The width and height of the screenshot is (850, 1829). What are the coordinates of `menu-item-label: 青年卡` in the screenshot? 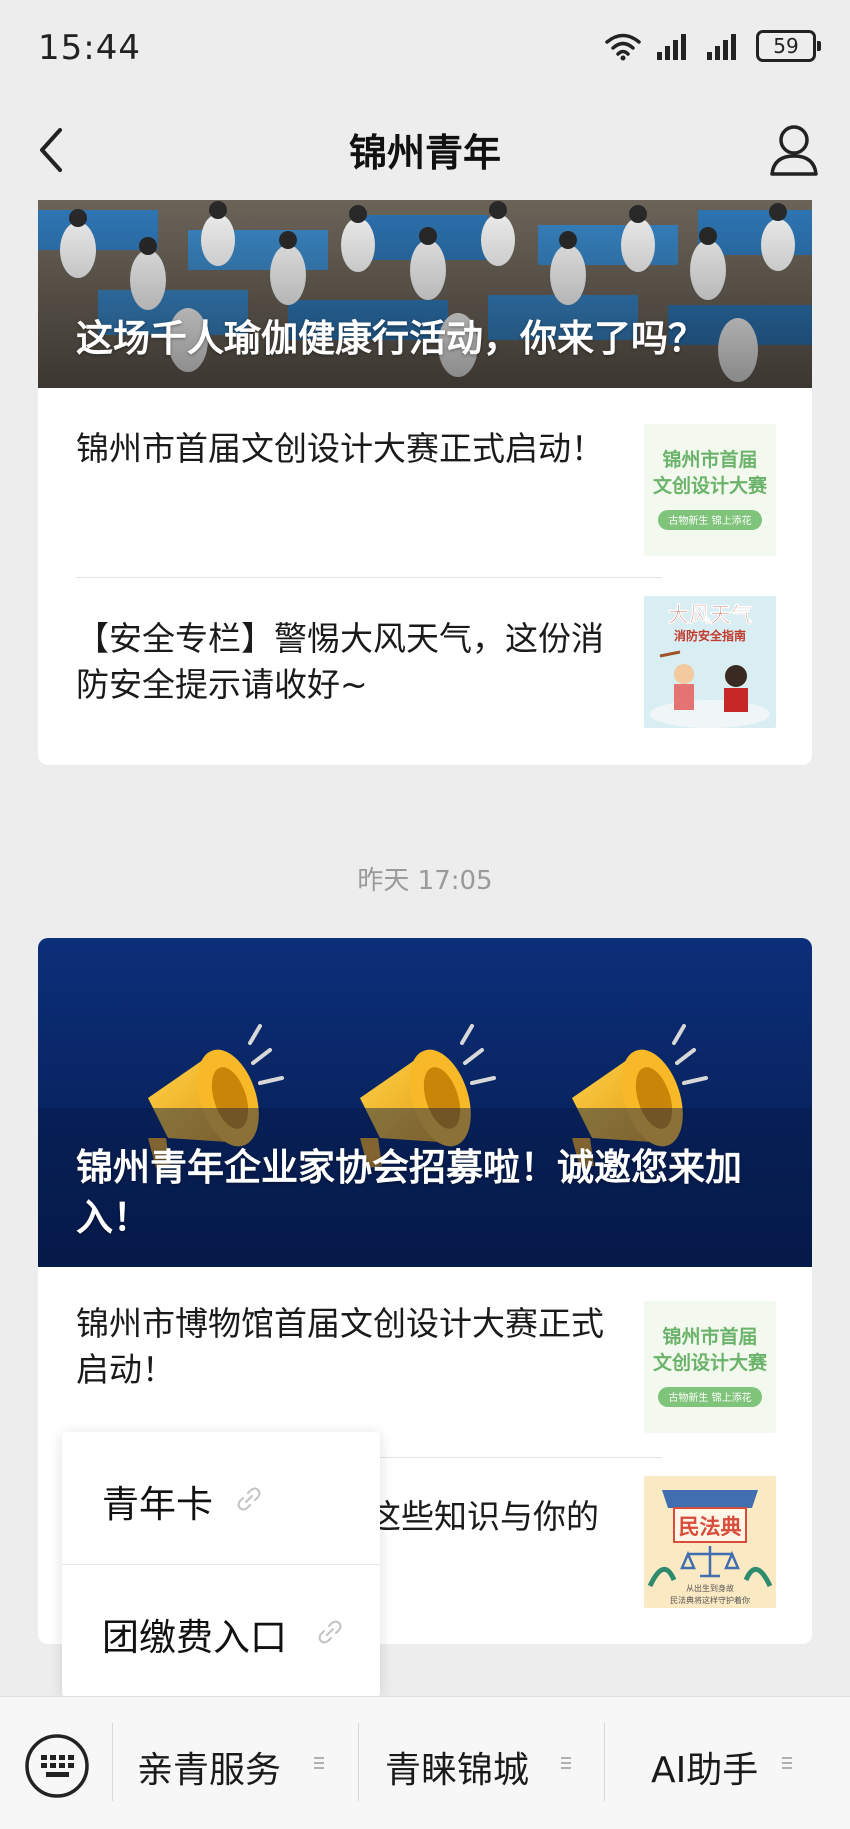 It's located at (157, 1504).